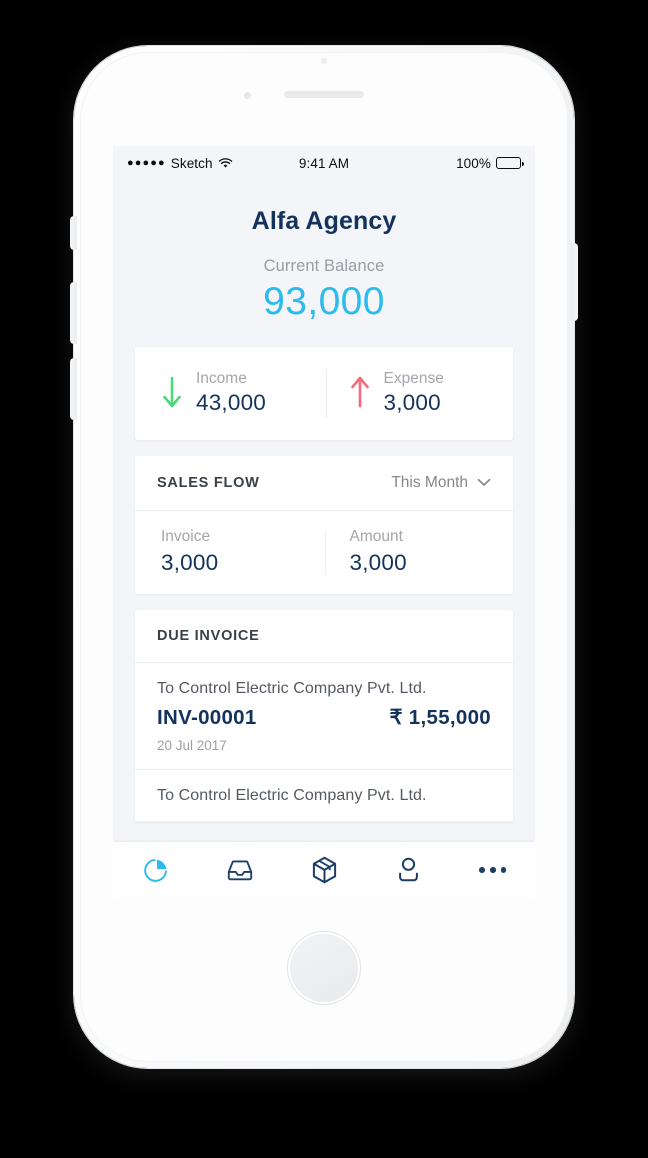 The image size is (648, 1158). I want to click on sales-flow-amount-label: Amount, so click(376, 536).